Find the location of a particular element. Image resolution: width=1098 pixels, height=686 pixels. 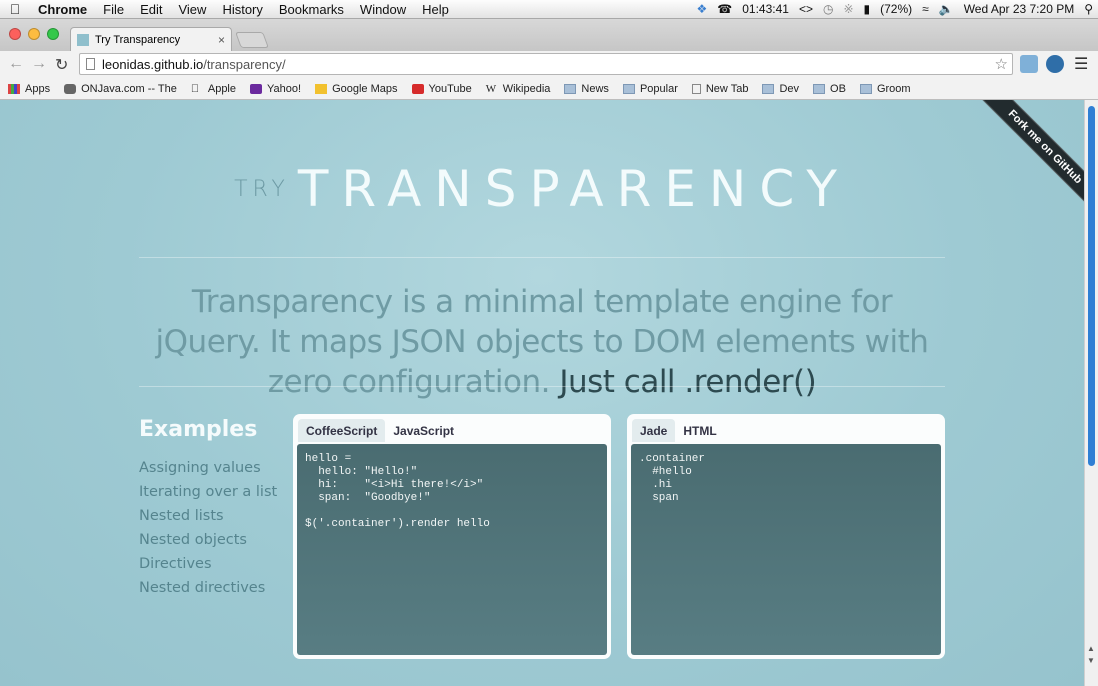

bookmark-label: Yahoo! is located at coordinates (284, 88).